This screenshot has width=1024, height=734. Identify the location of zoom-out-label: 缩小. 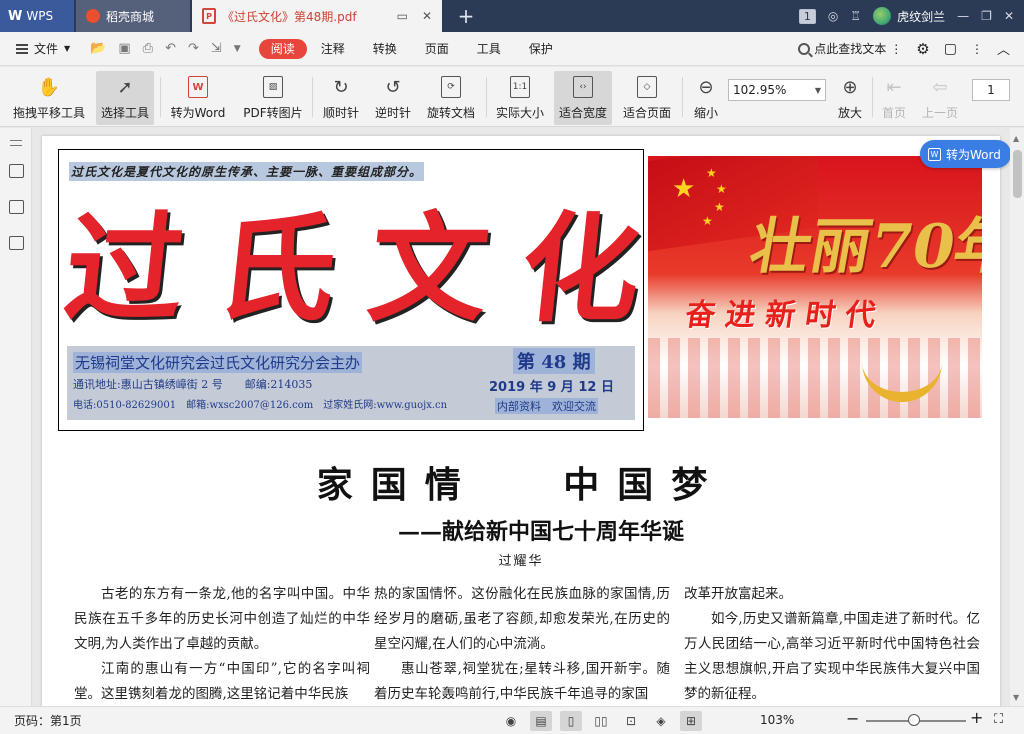
(705, 113).